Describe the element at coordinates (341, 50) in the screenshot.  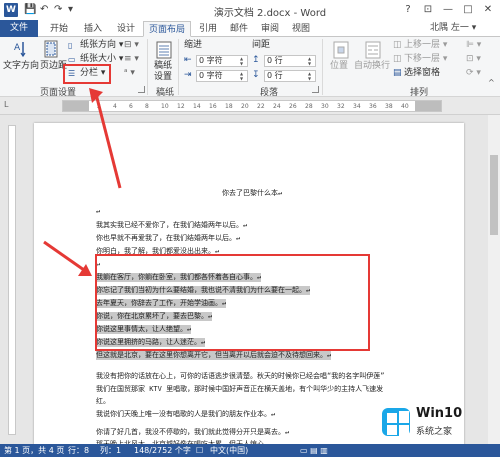
I see `position-icon` at that location.